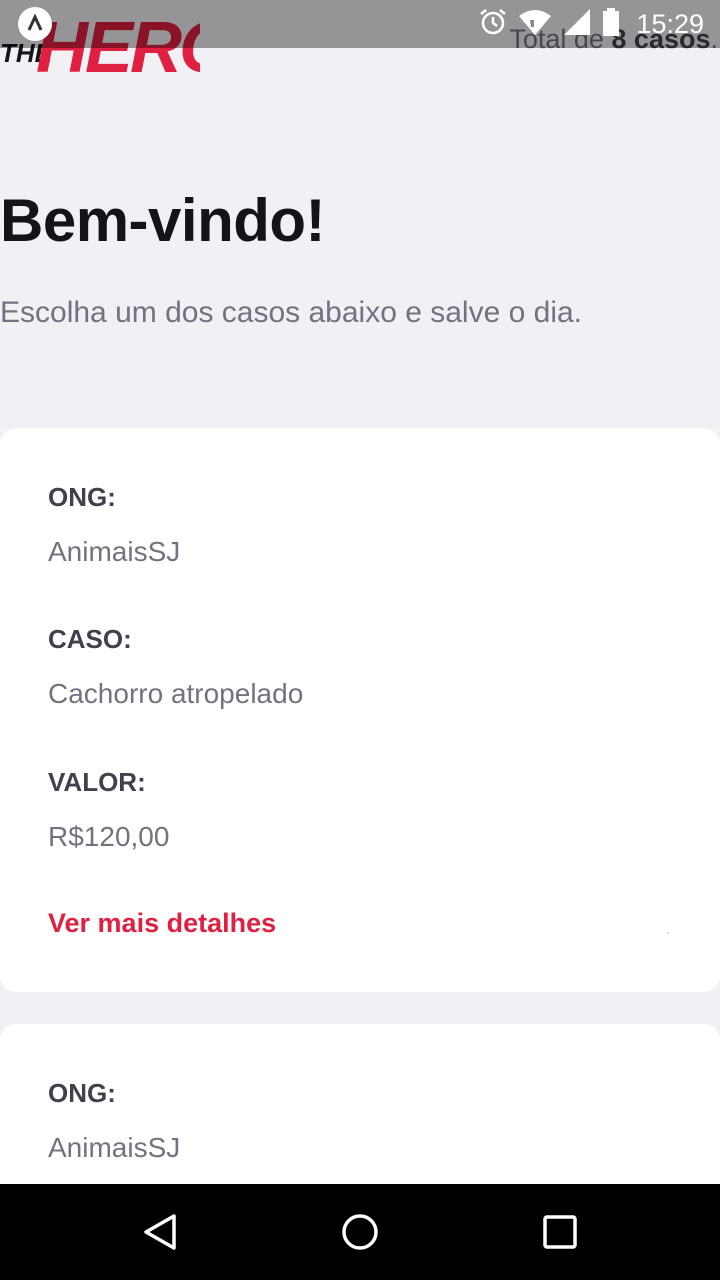 This screenshot has width=720, height=1280. I want to click on status-bar: 15:29, so click(360, 24).